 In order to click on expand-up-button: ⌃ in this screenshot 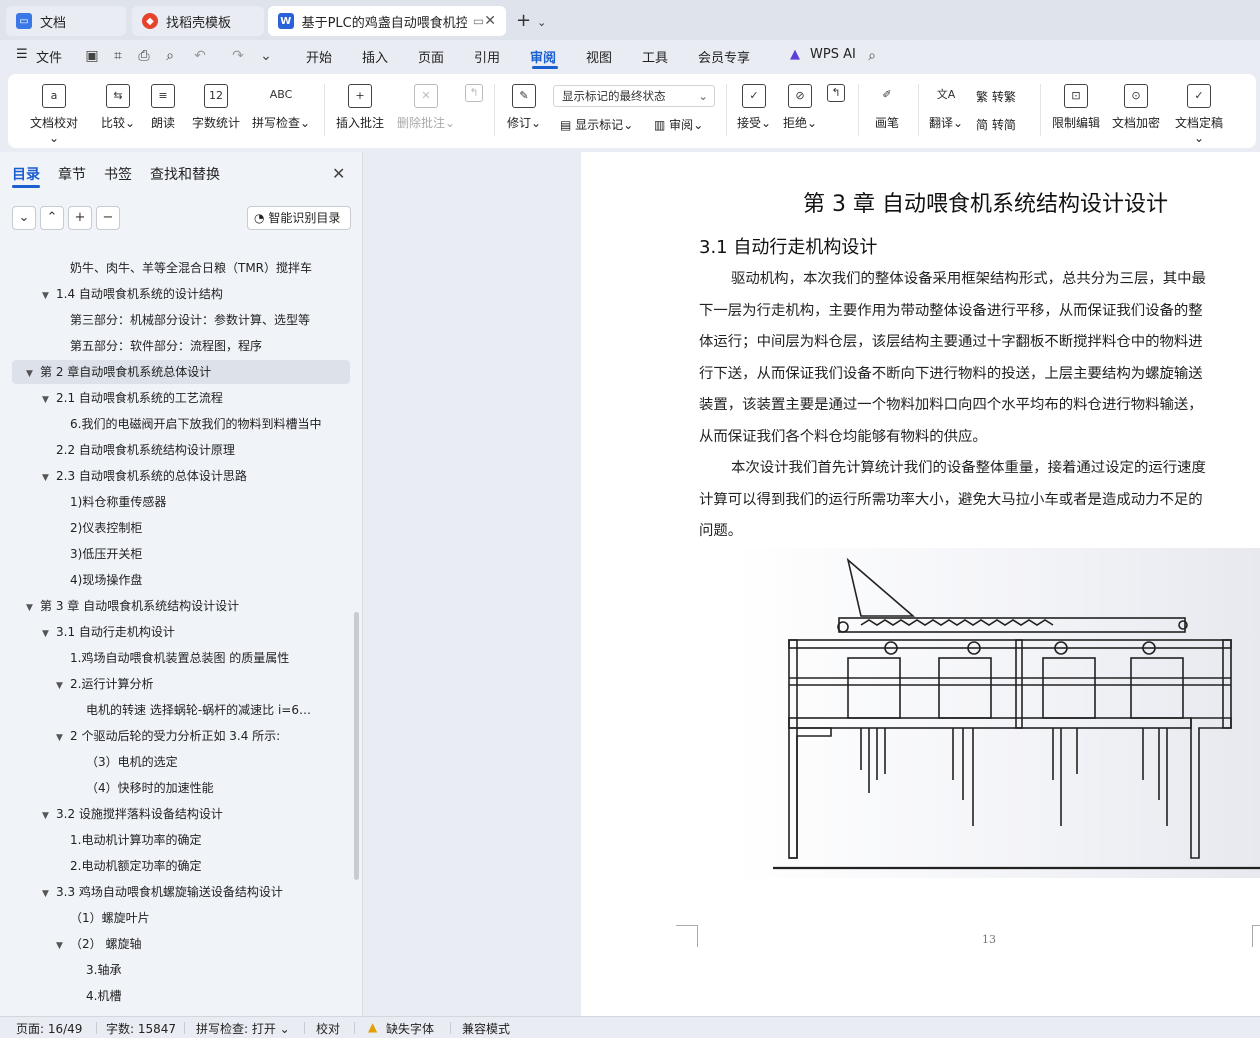, I will do `click(52, 218)`.